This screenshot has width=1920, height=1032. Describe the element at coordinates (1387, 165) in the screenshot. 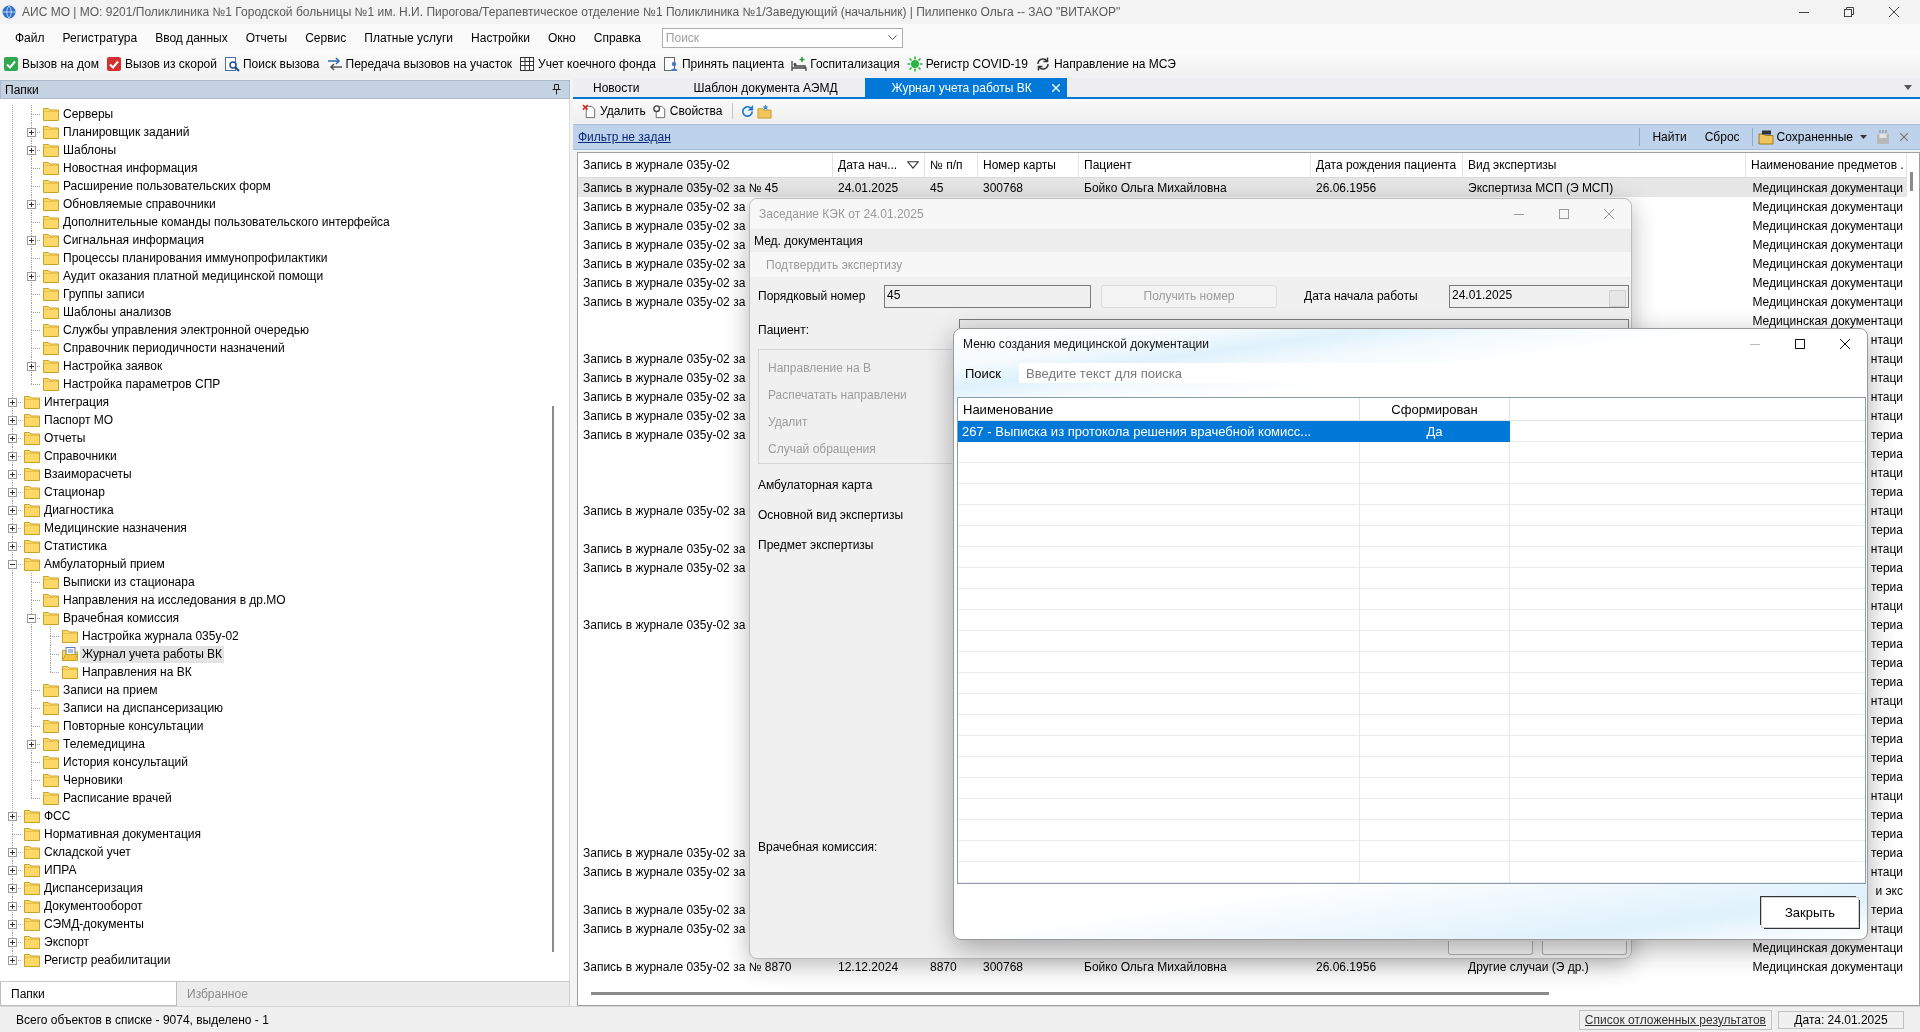

I see `column-header: Дата рождения пациента` at that location.